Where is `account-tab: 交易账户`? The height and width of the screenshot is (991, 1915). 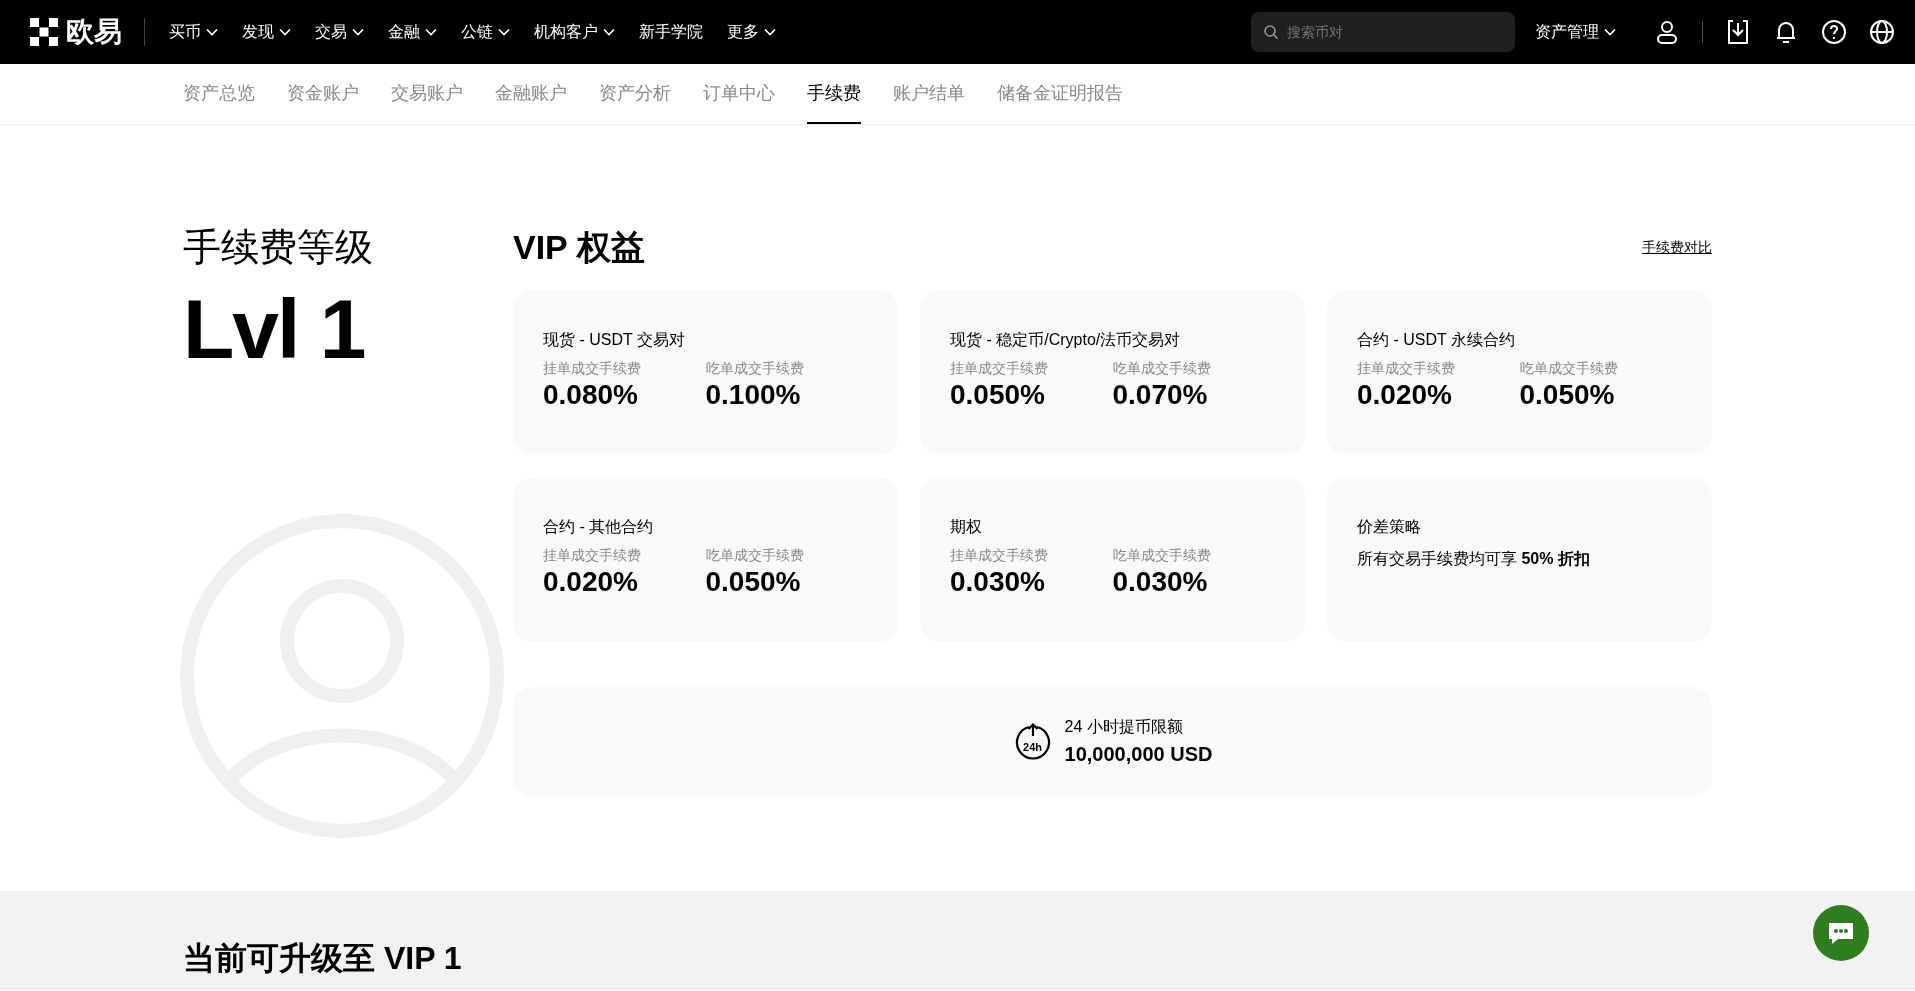
account-tab: 交易账户 is located at coordinates (427, 94).